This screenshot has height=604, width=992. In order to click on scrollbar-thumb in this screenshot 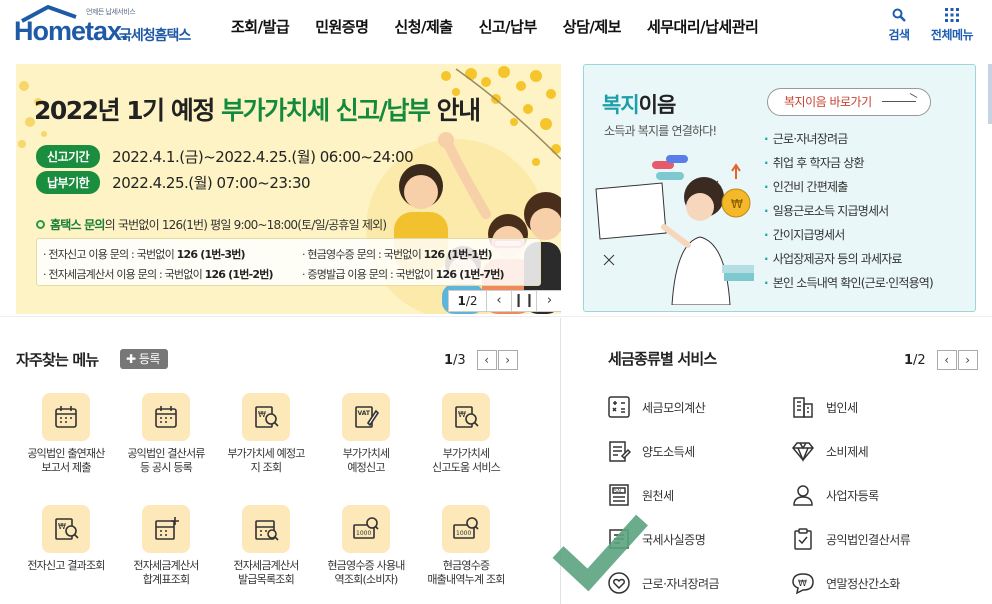, I will do `click(990, 94)`.